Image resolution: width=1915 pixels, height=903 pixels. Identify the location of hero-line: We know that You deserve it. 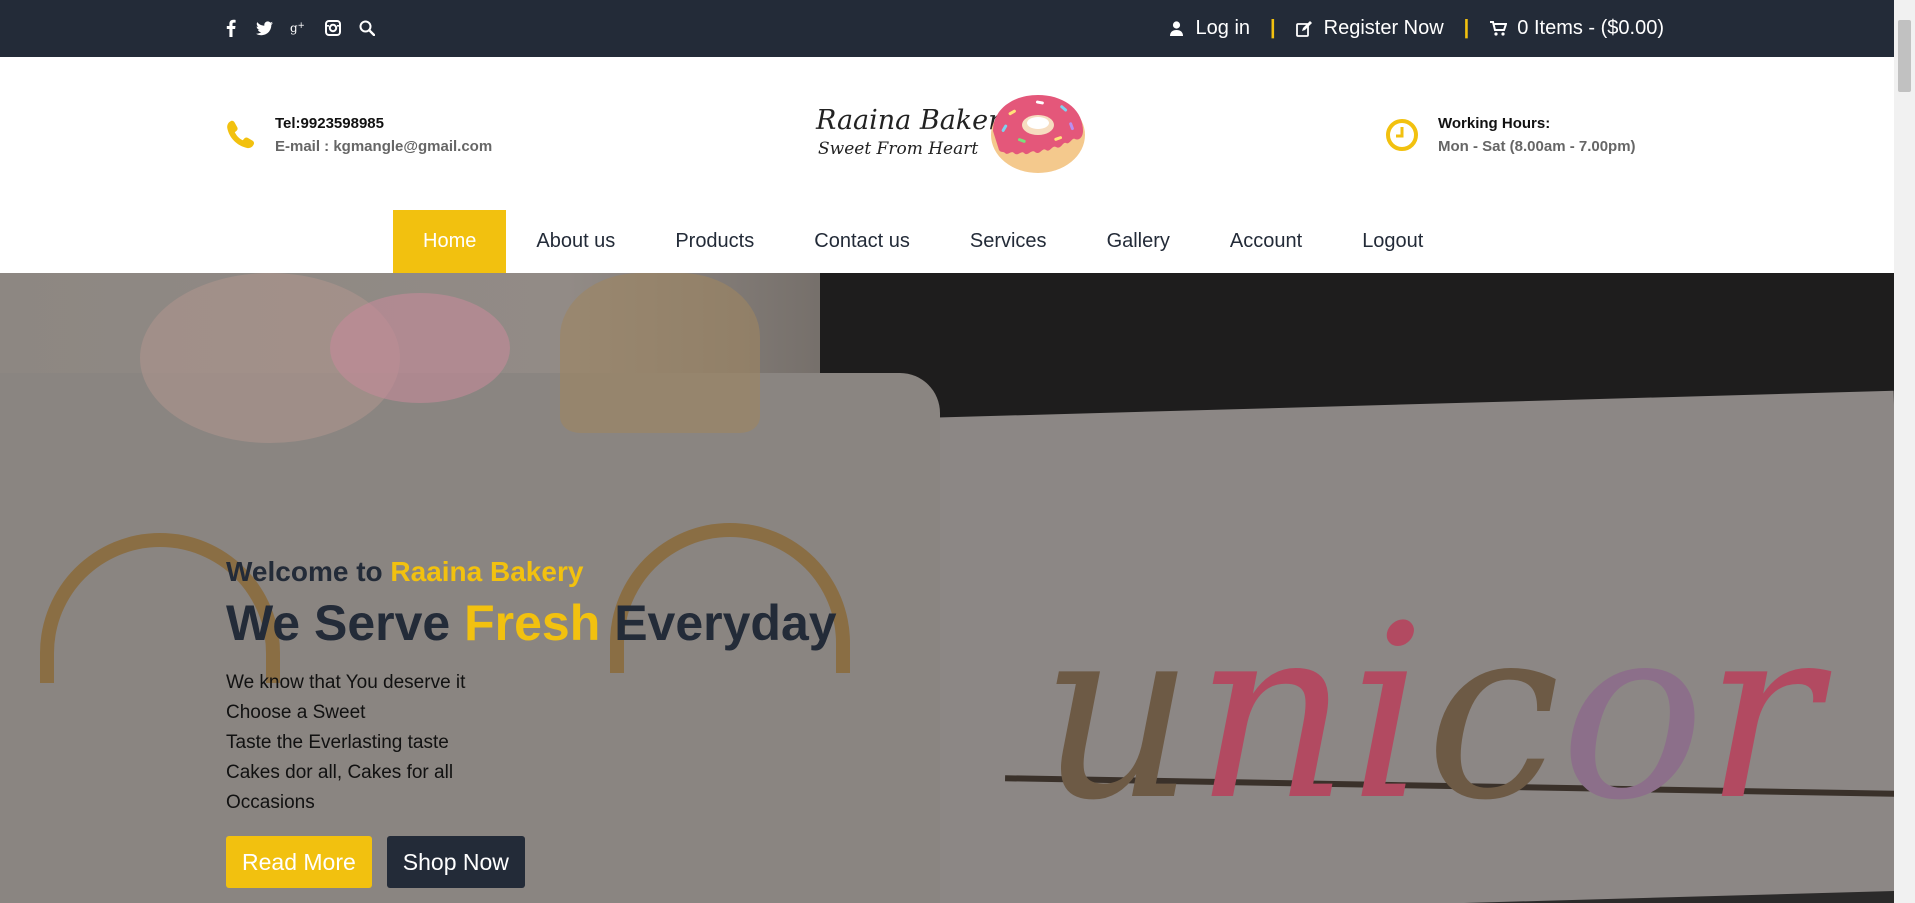
(346, 682).